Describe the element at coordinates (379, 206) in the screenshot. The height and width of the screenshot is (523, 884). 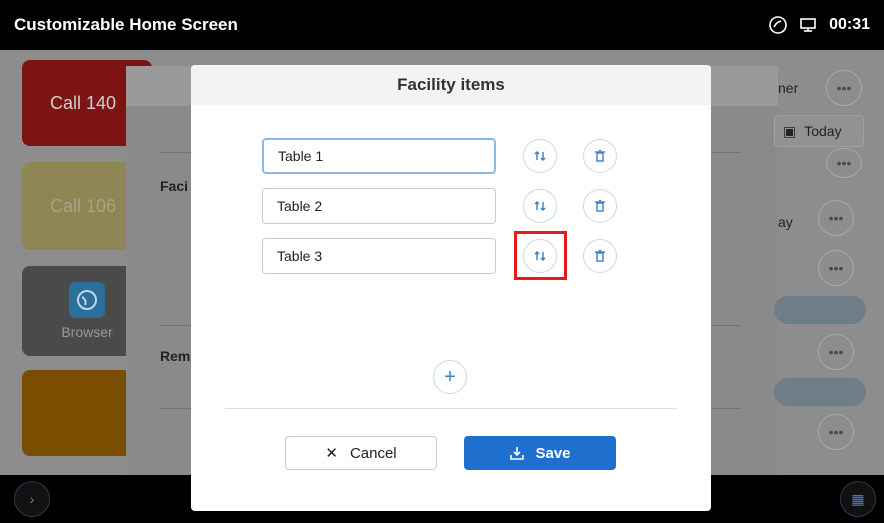
I see `facility-item-field: Table 2` at that location.